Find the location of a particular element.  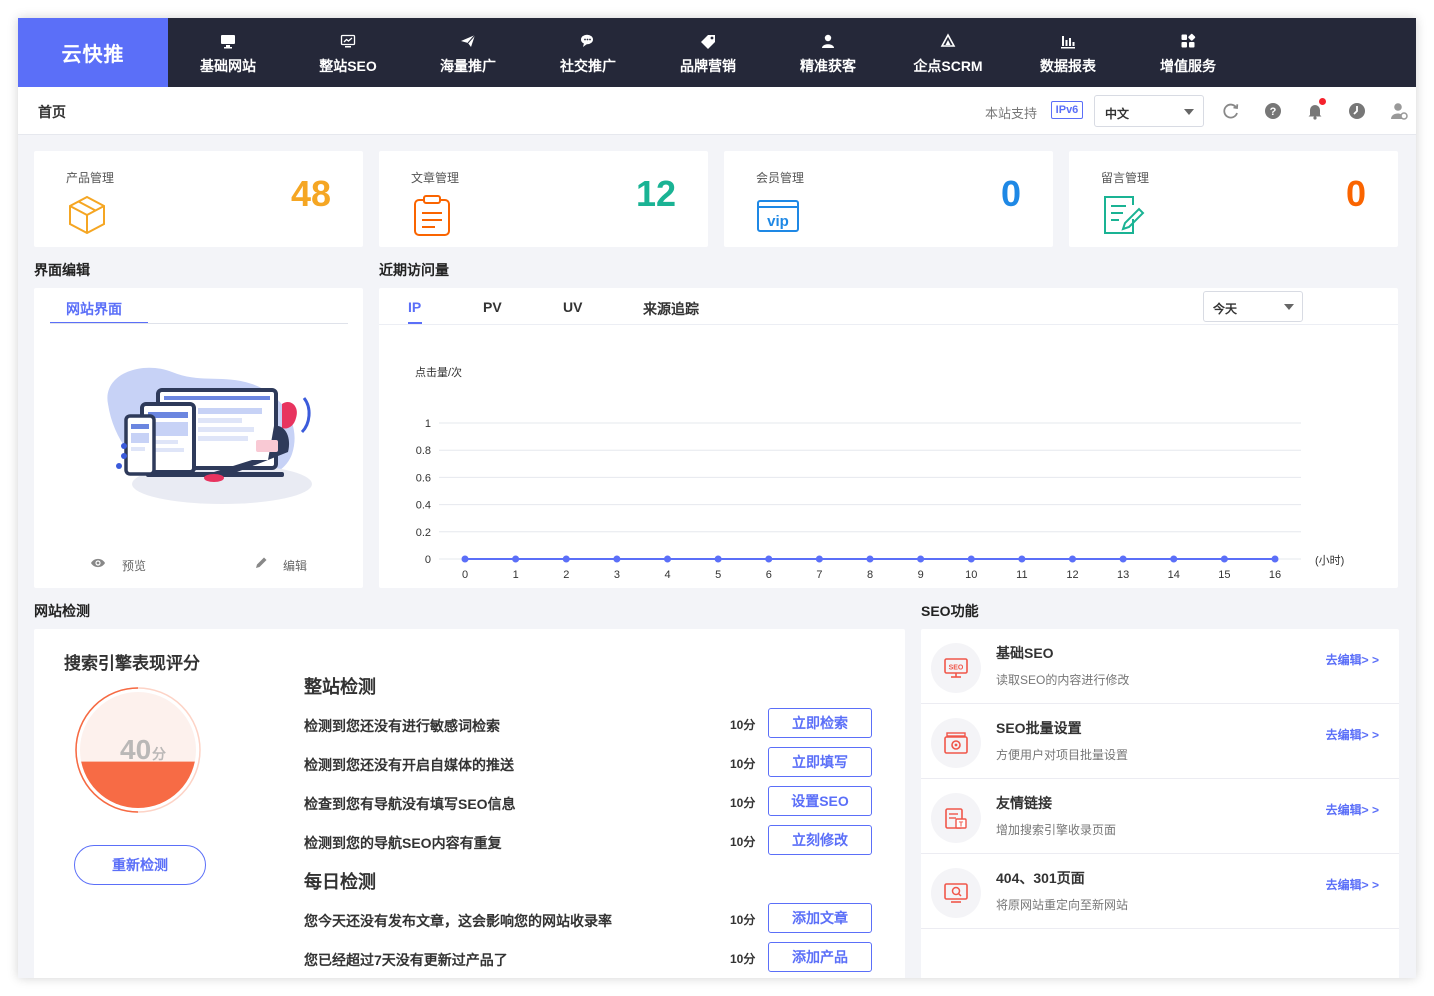

nav-label: 数据报表 is located at coordinates (1068, 66).